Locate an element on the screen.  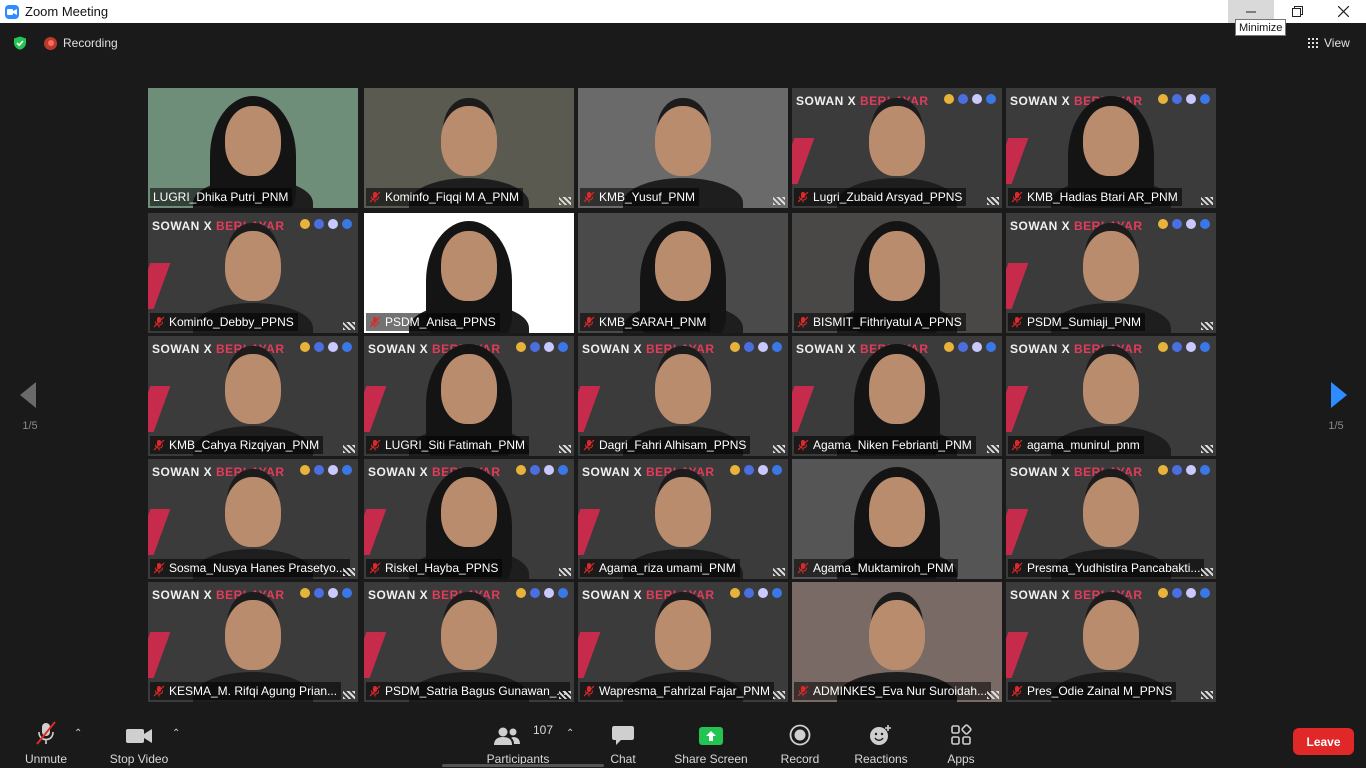
participant-video-tile: SOWAN X BERLAYAR agama_munirul_pnm is located at coordinates (1111, 396).